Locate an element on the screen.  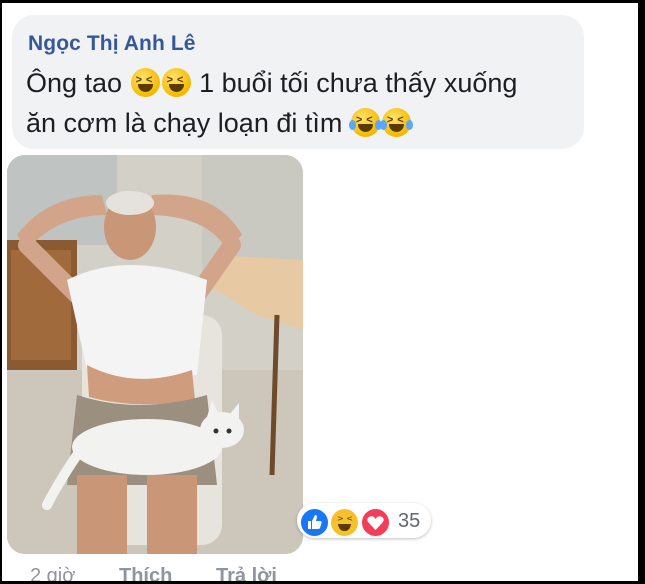
comment-text-part2: 1 buổi tối chưa thấy xuống is located at coordinates (358, 83).